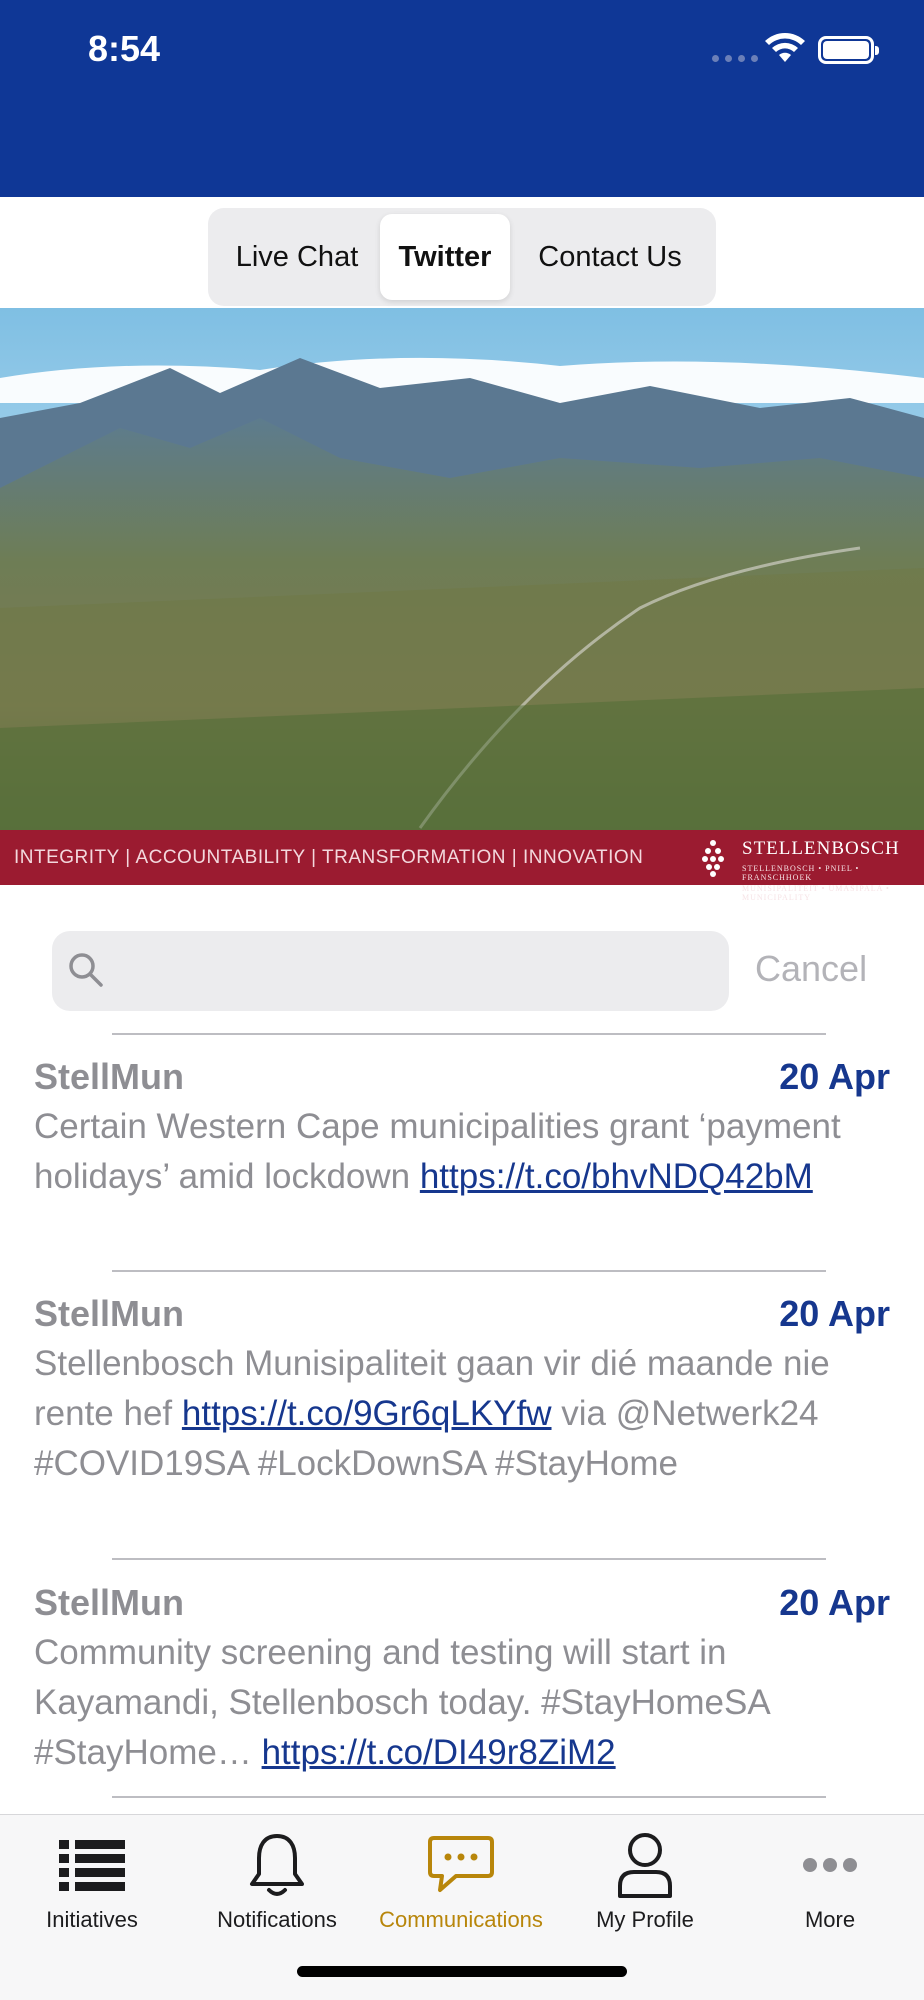 Image resolution: width=924 pixels, height=2000 pixels. I want to click on tweet-link: https://t.co/9Gr6qLKYfw, so click(367, 1413).